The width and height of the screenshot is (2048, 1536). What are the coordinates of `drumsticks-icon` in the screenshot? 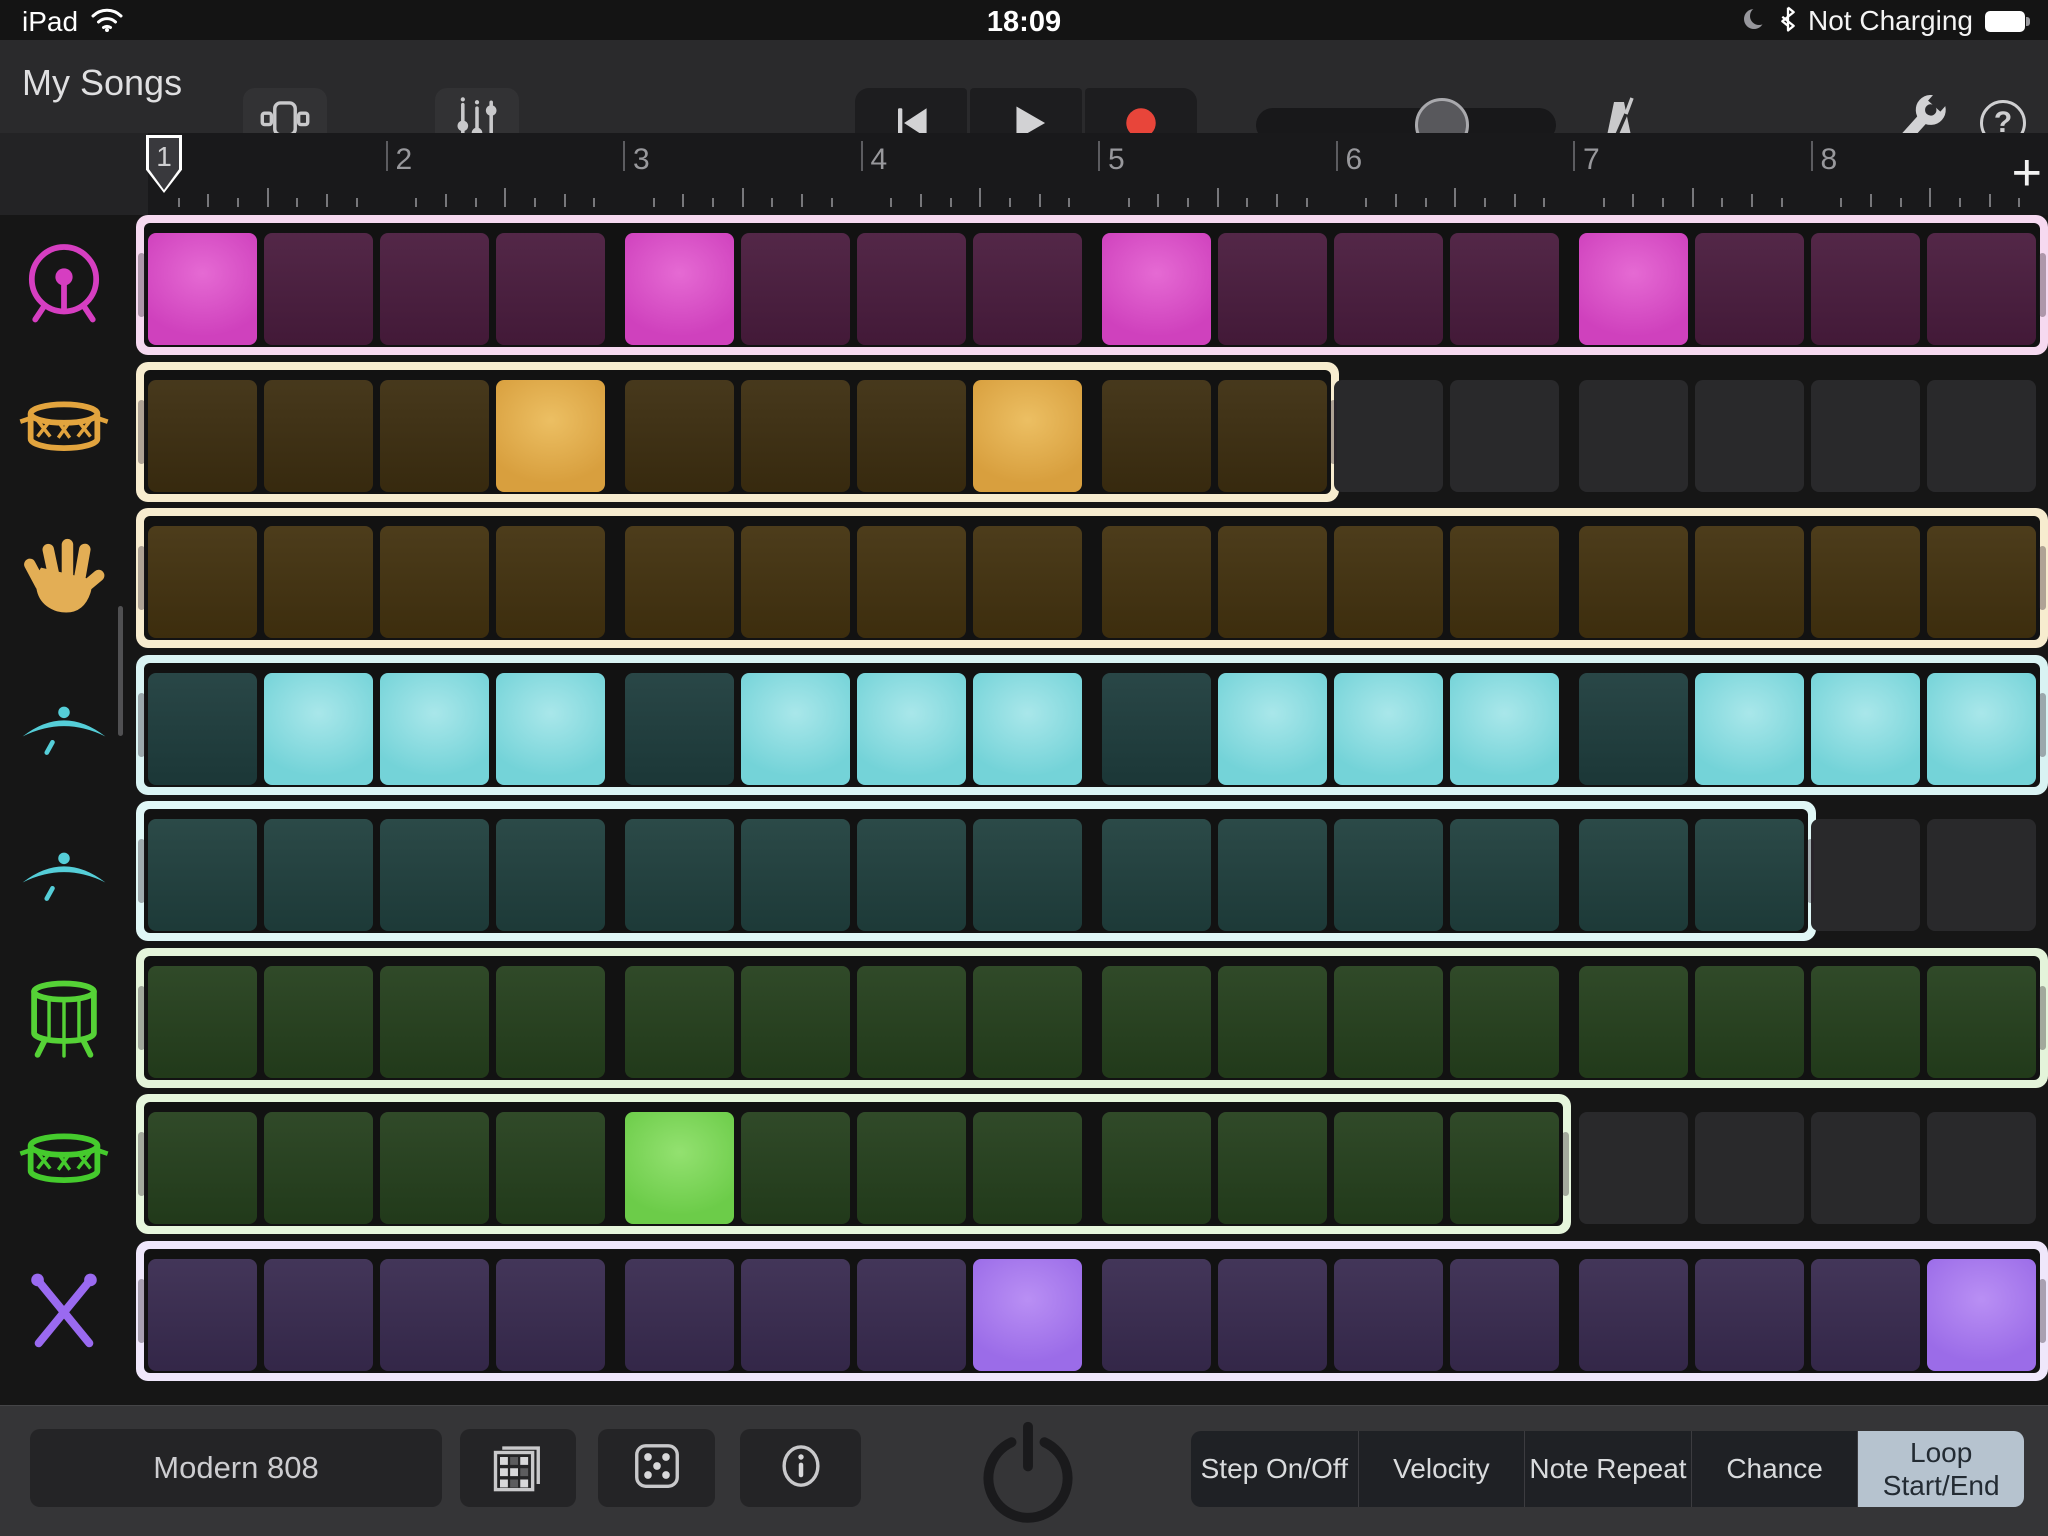 It's located at (64, 1311).